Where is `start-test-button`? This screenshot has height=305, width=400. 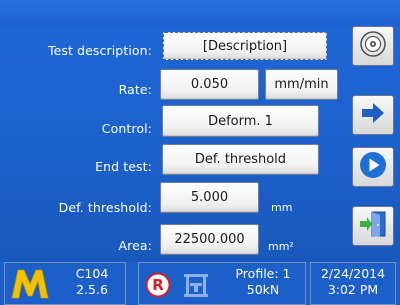 start-test-button is located at coordinates (373, 167).